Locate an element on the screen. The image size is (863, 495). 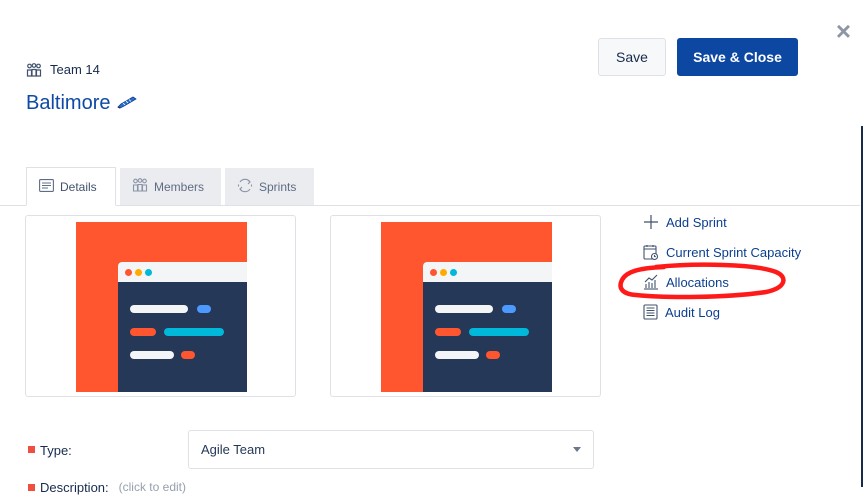
page-title: Baltimore is located at coordinates (82, 103).